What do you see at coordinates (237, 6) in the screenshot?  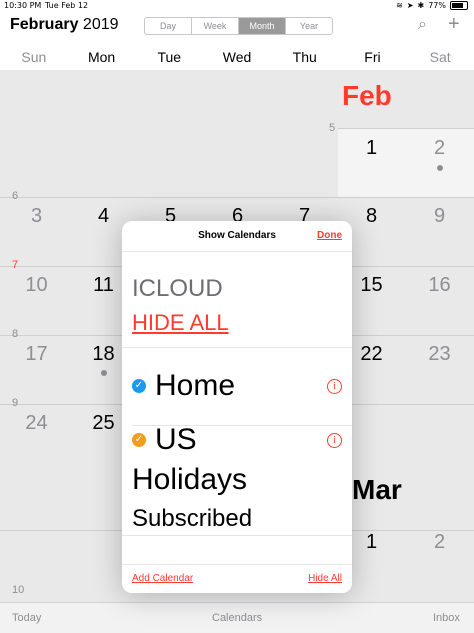 I see `status-bar: 10:30 PM Tue Feb 12 ≋ ➤ ✱ 77%` at bounding box center [237, 6].